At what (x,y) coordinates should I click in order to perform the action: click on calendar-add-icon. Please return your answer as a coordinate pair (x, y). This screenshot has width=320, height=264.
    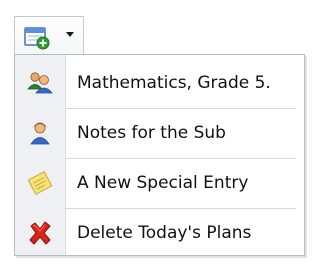
    Looking at the image, I should click on (38, 38).